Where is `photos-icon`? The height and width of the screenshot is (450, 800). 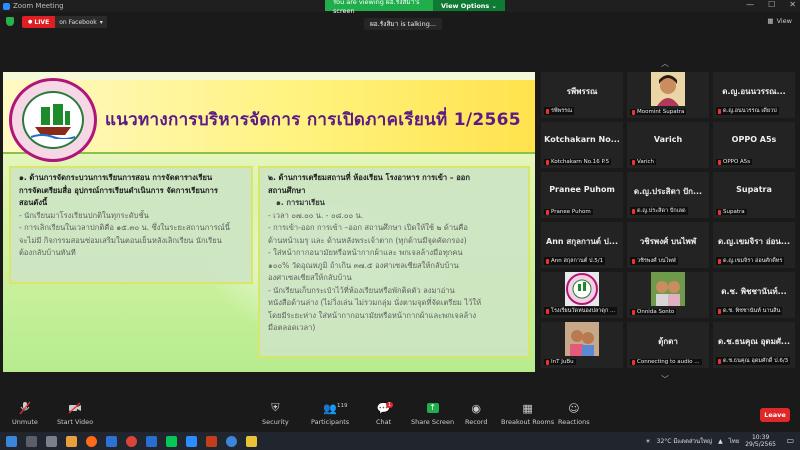
photos-icon is located at coordinates (251, 441).